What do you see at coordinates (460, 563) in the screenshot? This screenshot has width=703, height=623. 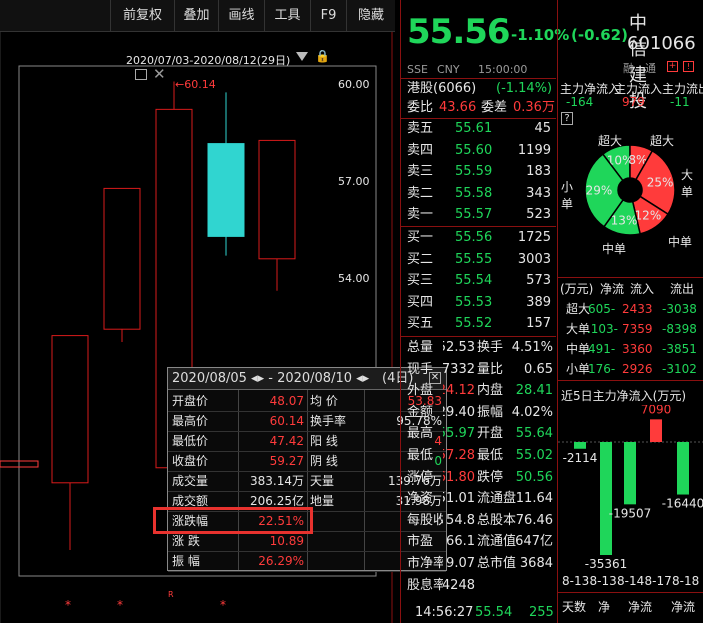 I see `stat-value: 9.07` at bounding box center [460, 563].